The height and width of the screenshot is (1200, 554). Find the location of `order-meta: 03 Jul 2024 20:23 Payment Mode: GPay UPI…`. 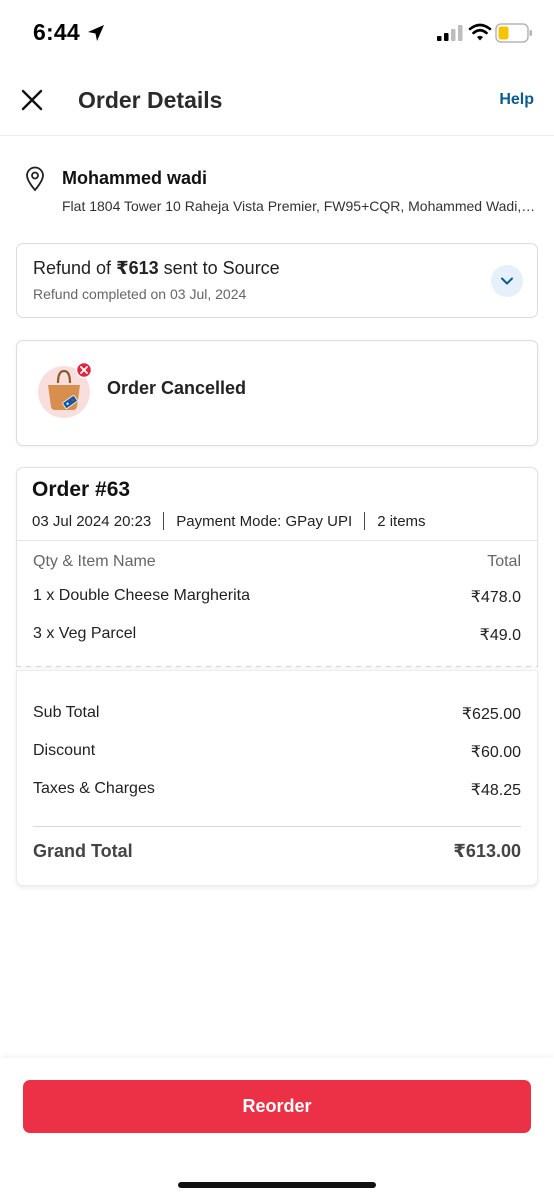

order-meta: 03 Jul 2024 20:23 Payment Mode: GPay UPI… is located at coordinates (229, 521).